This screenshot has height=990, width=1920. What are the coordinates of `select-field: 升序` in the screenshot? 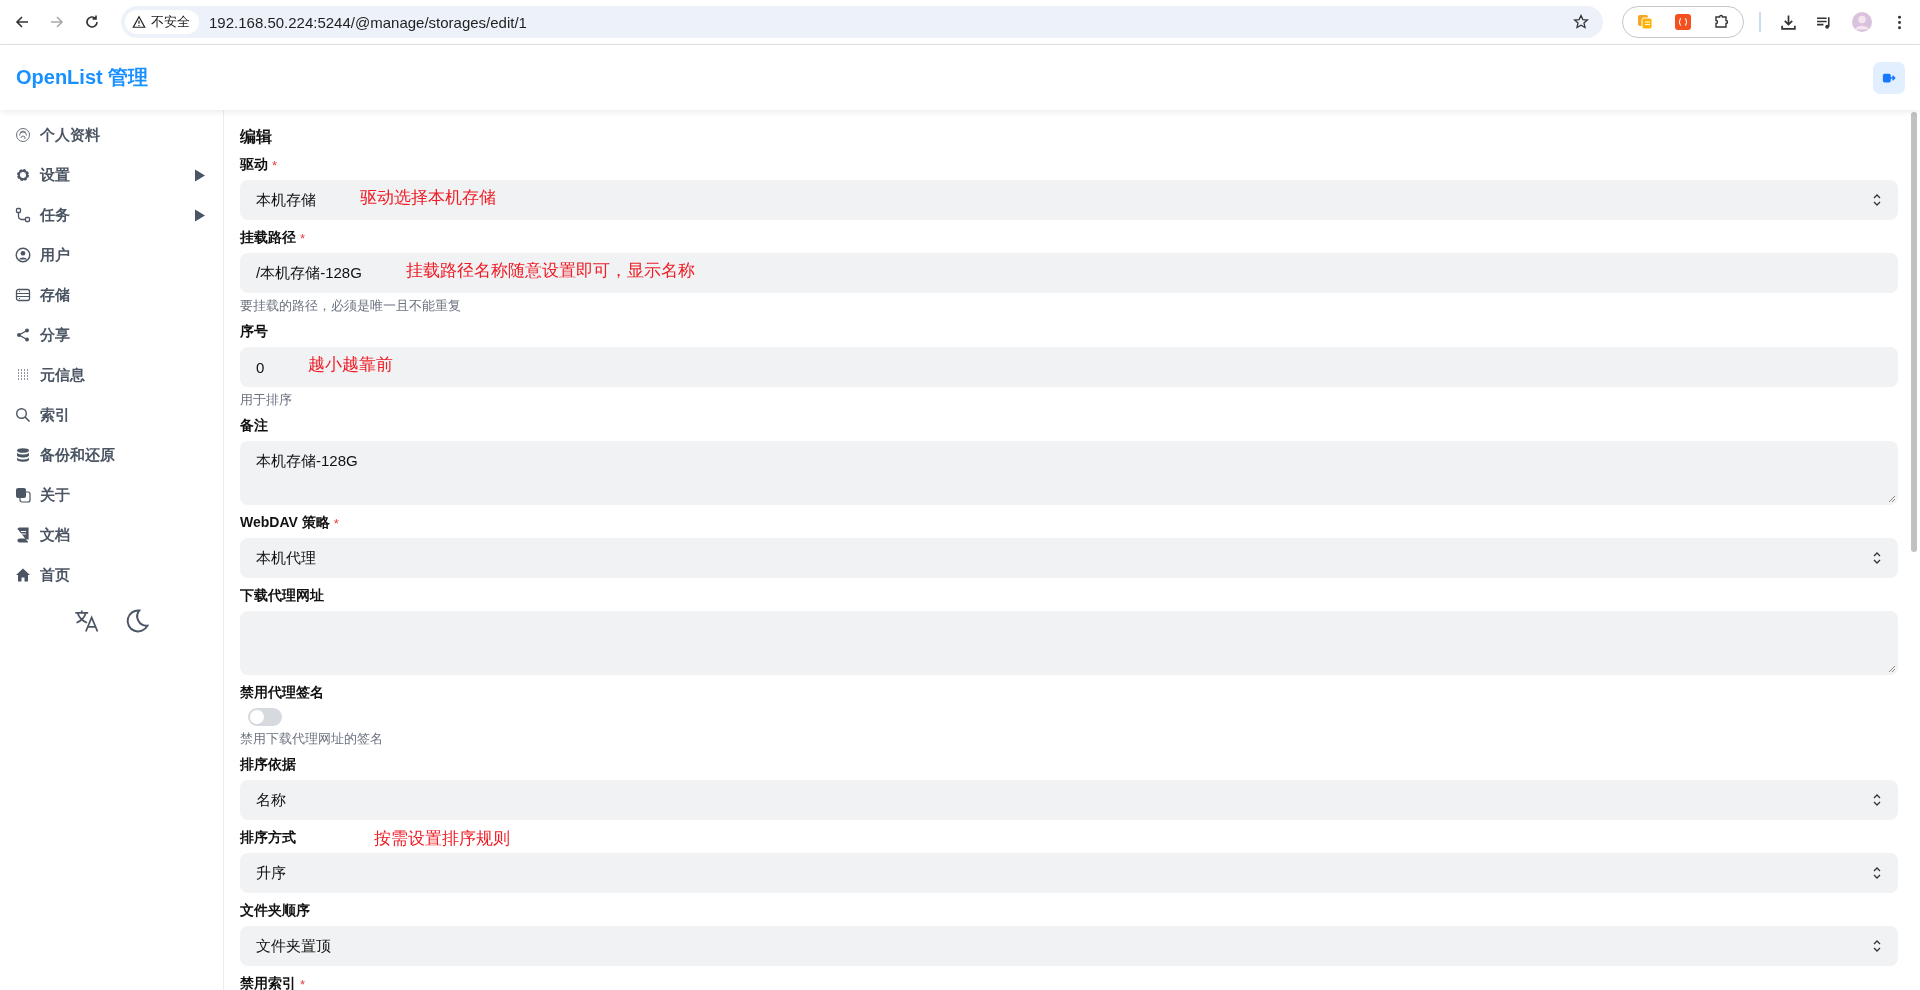 It's located at (1069, 873).